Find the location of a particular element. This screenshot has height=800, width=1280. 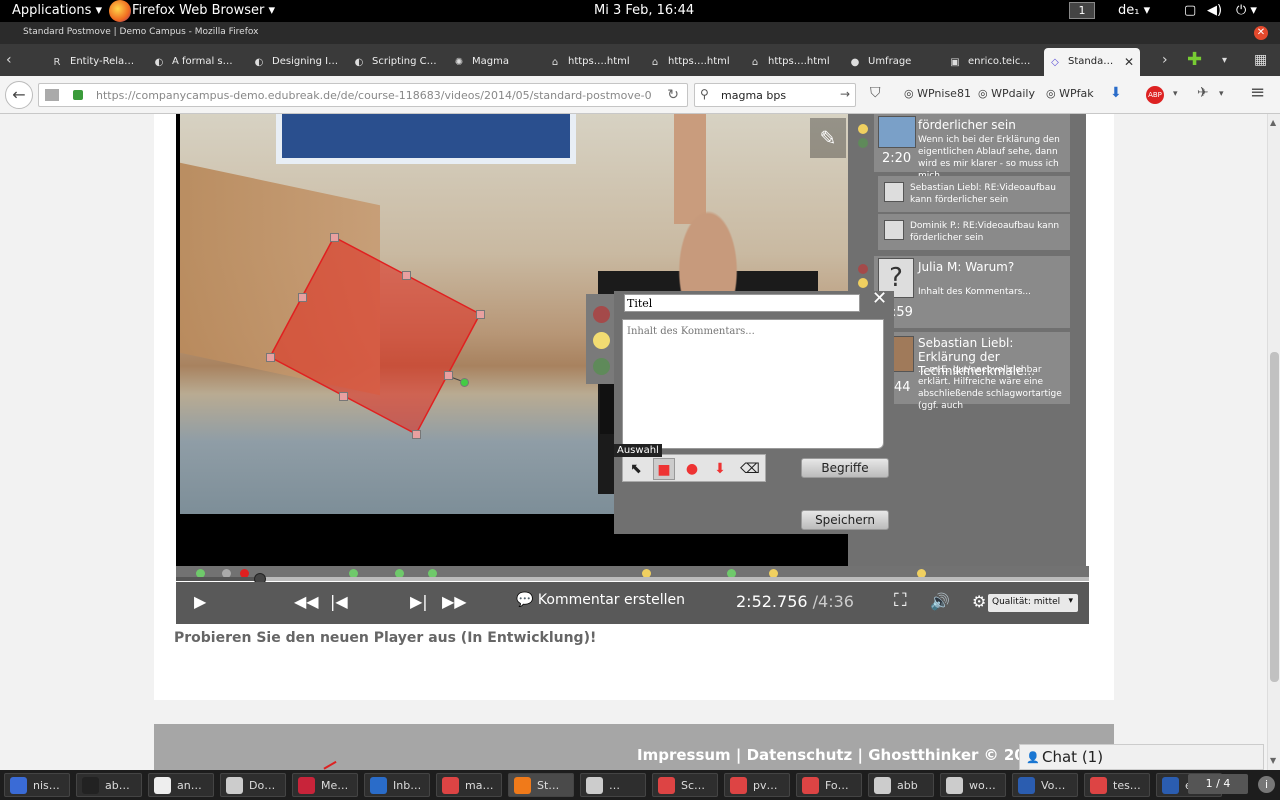

page-info-icon is located at coordinates (52, 95).